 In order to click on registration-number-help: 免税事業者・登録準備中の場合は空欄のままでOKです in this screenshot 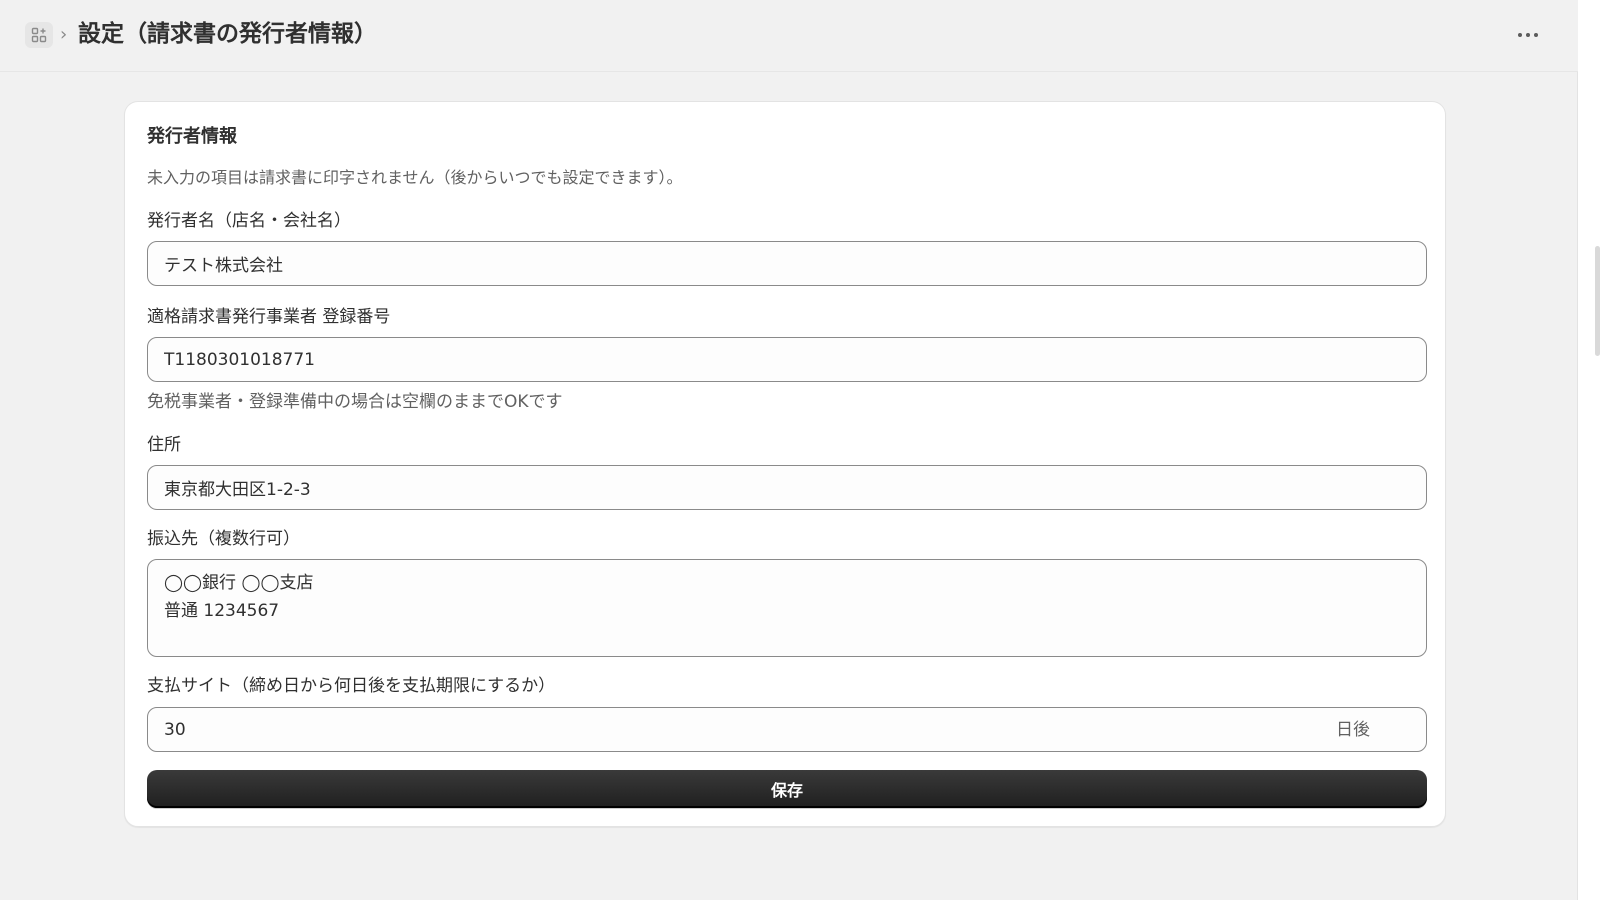, I will do `click(355, 402)`.